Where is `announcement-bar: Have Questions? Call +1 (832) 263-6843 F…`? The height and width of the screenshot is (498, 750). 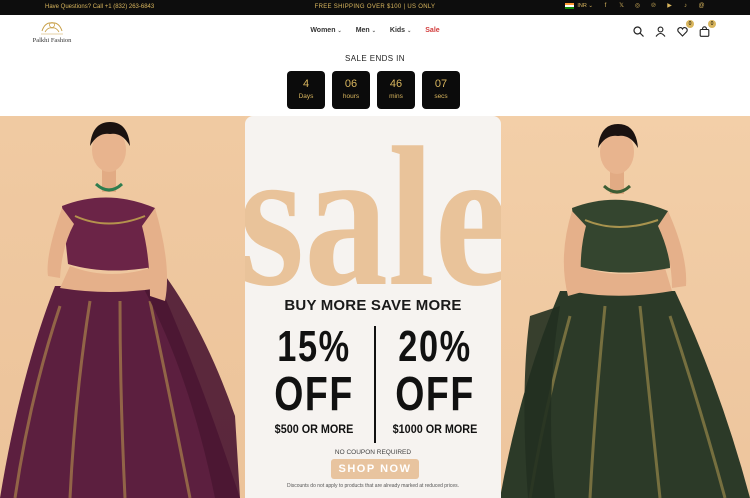 announcement-bar: Have Questions? Call +1 (832) 263-6843 F… is located at coordinates (375, 7).